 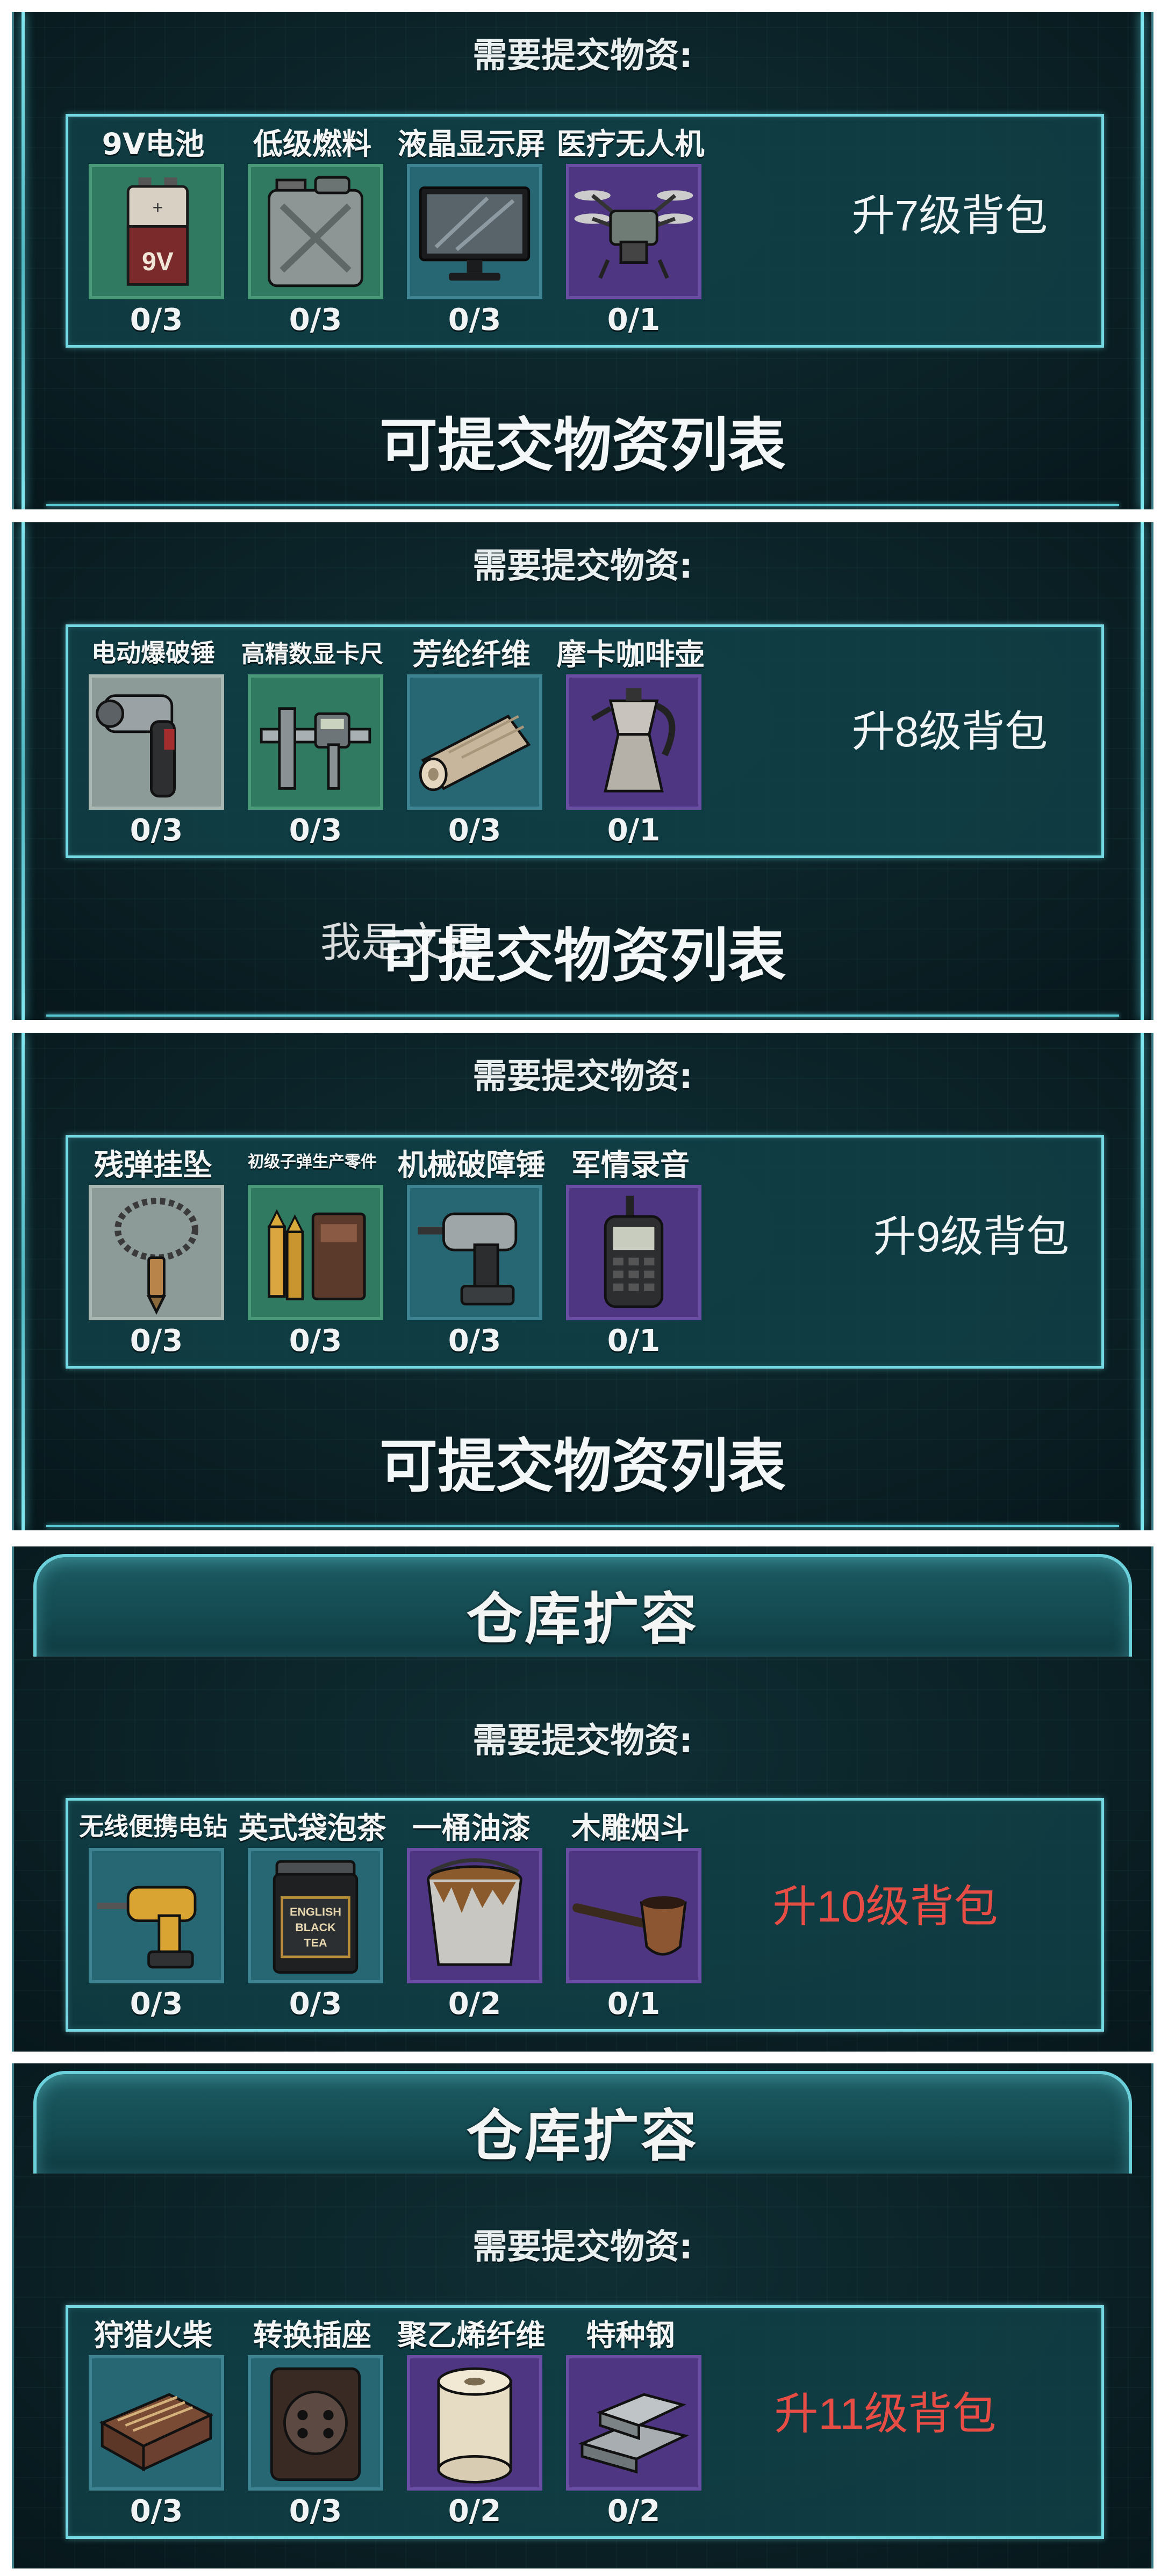 I want to click on item-name: 聚乙烯纤维, so click(x=471, y=2335).